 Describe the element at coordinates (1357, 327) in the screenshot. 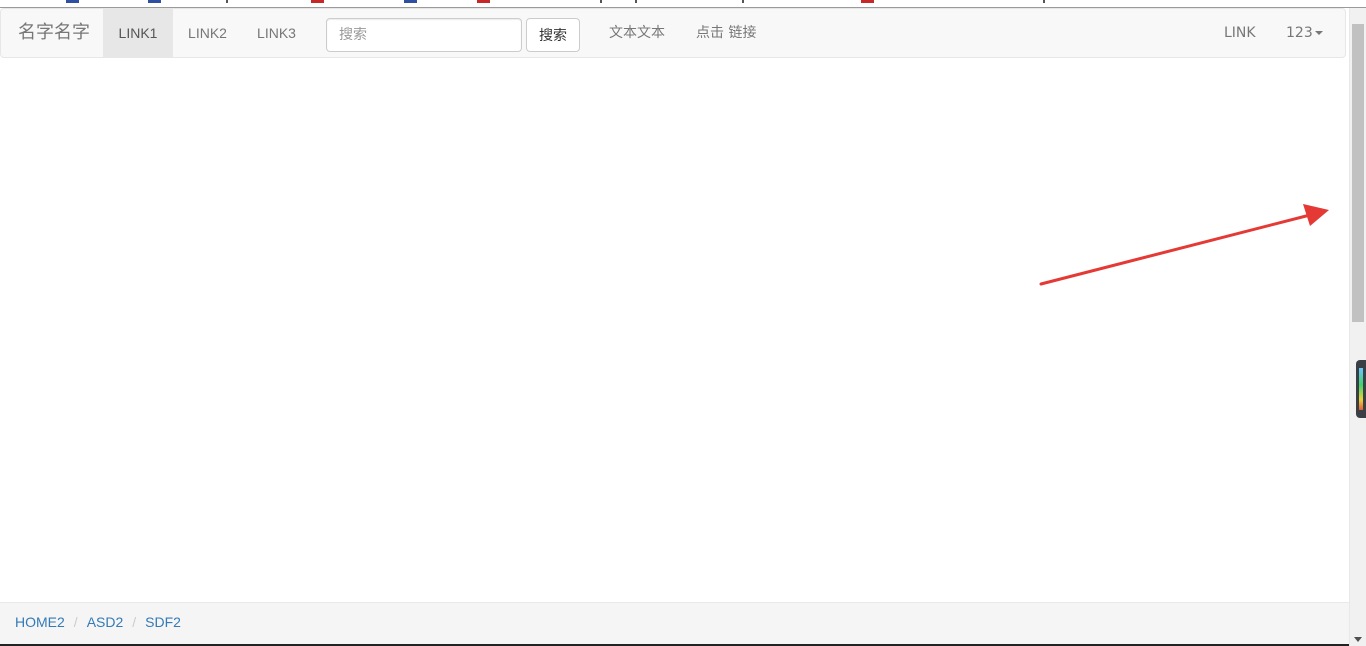

I see `vertical-scrollbar` at that location.